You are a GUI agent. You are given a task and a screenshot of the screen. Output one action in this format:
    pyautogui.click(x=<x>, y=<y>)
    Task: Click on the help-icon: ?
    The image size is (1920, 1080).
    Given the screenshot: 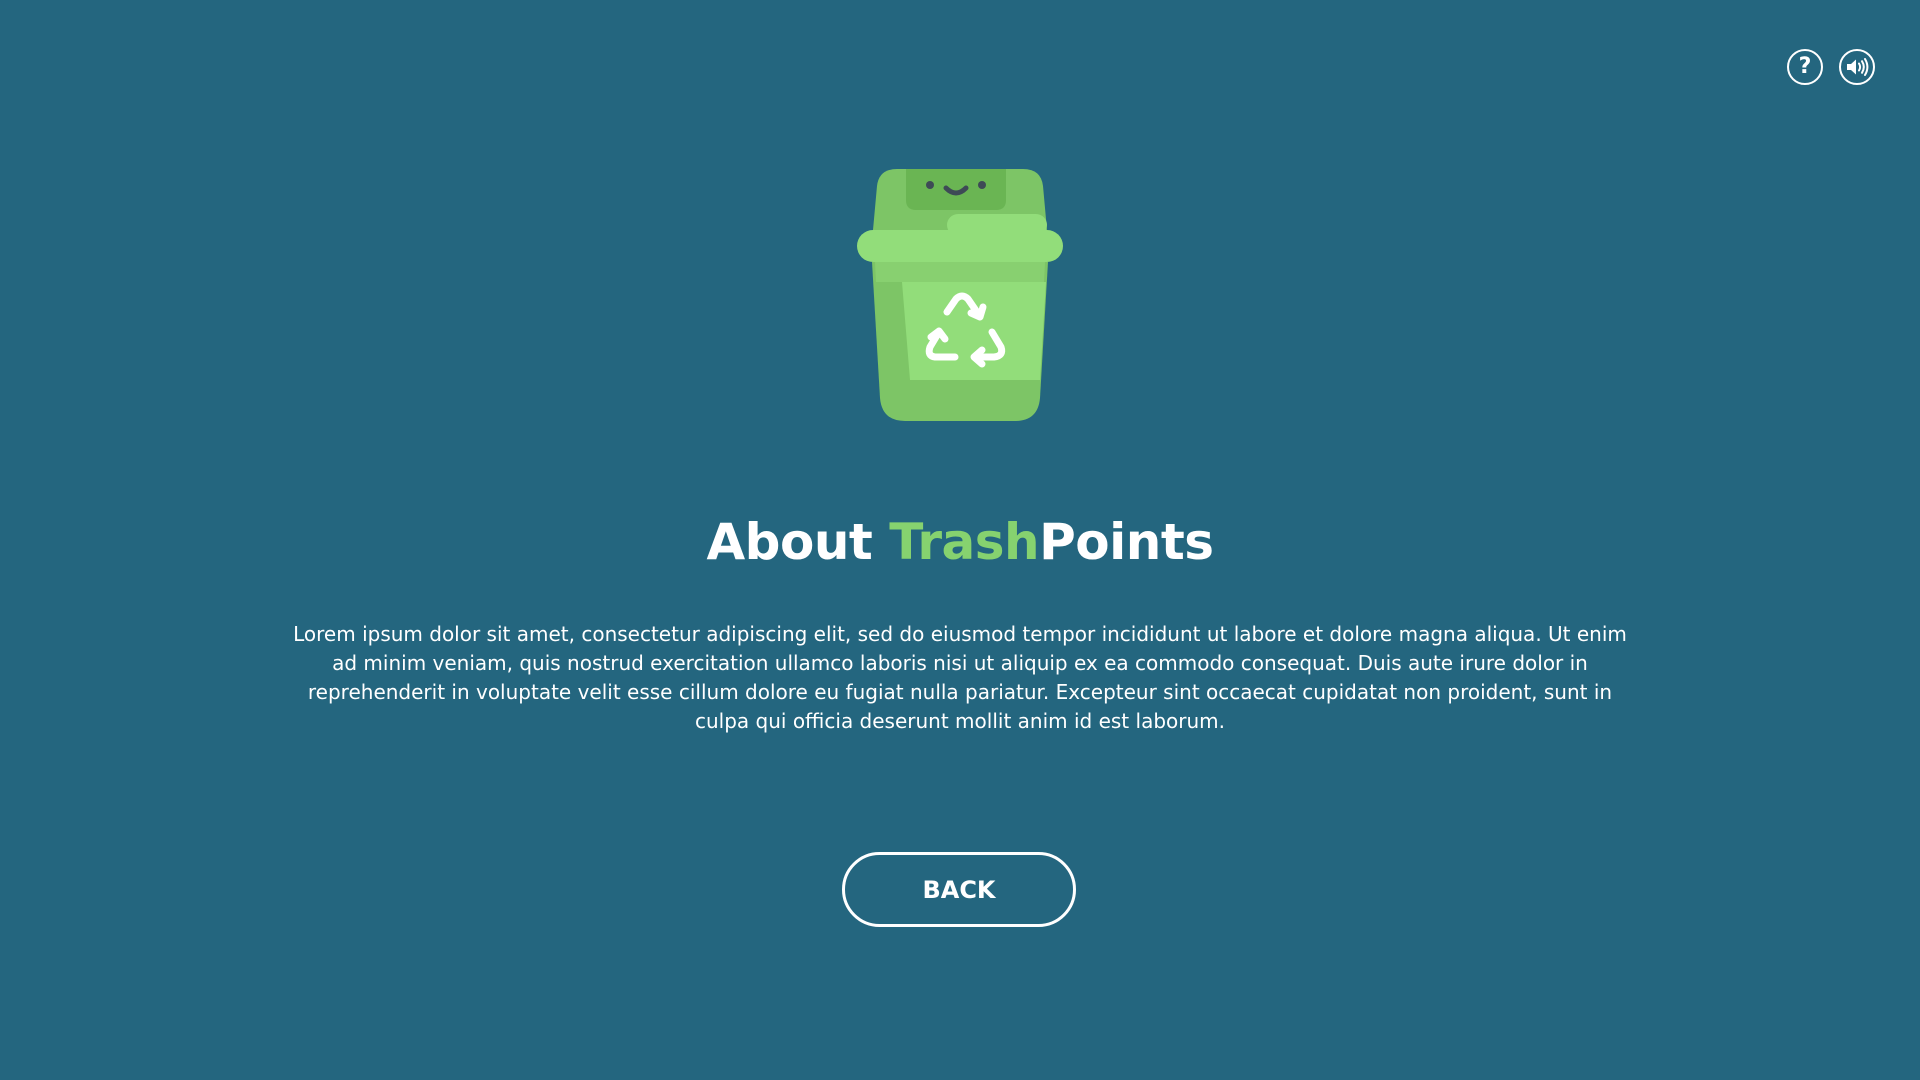 What is the action you would take?
    pyautogui.click(x=1805, y=66)
    